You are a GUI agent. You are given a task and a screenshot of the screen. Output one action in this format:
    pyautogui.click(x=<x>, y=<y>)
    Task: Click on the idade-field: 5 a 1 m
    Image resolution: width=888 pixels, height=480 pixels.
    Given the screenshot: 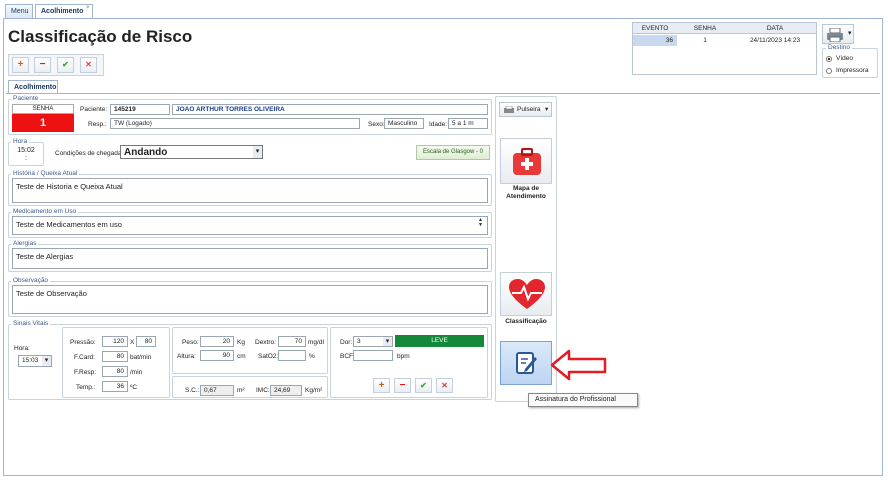 What is the action you would take?
    pyautogui.click(x=468, y=123)
    